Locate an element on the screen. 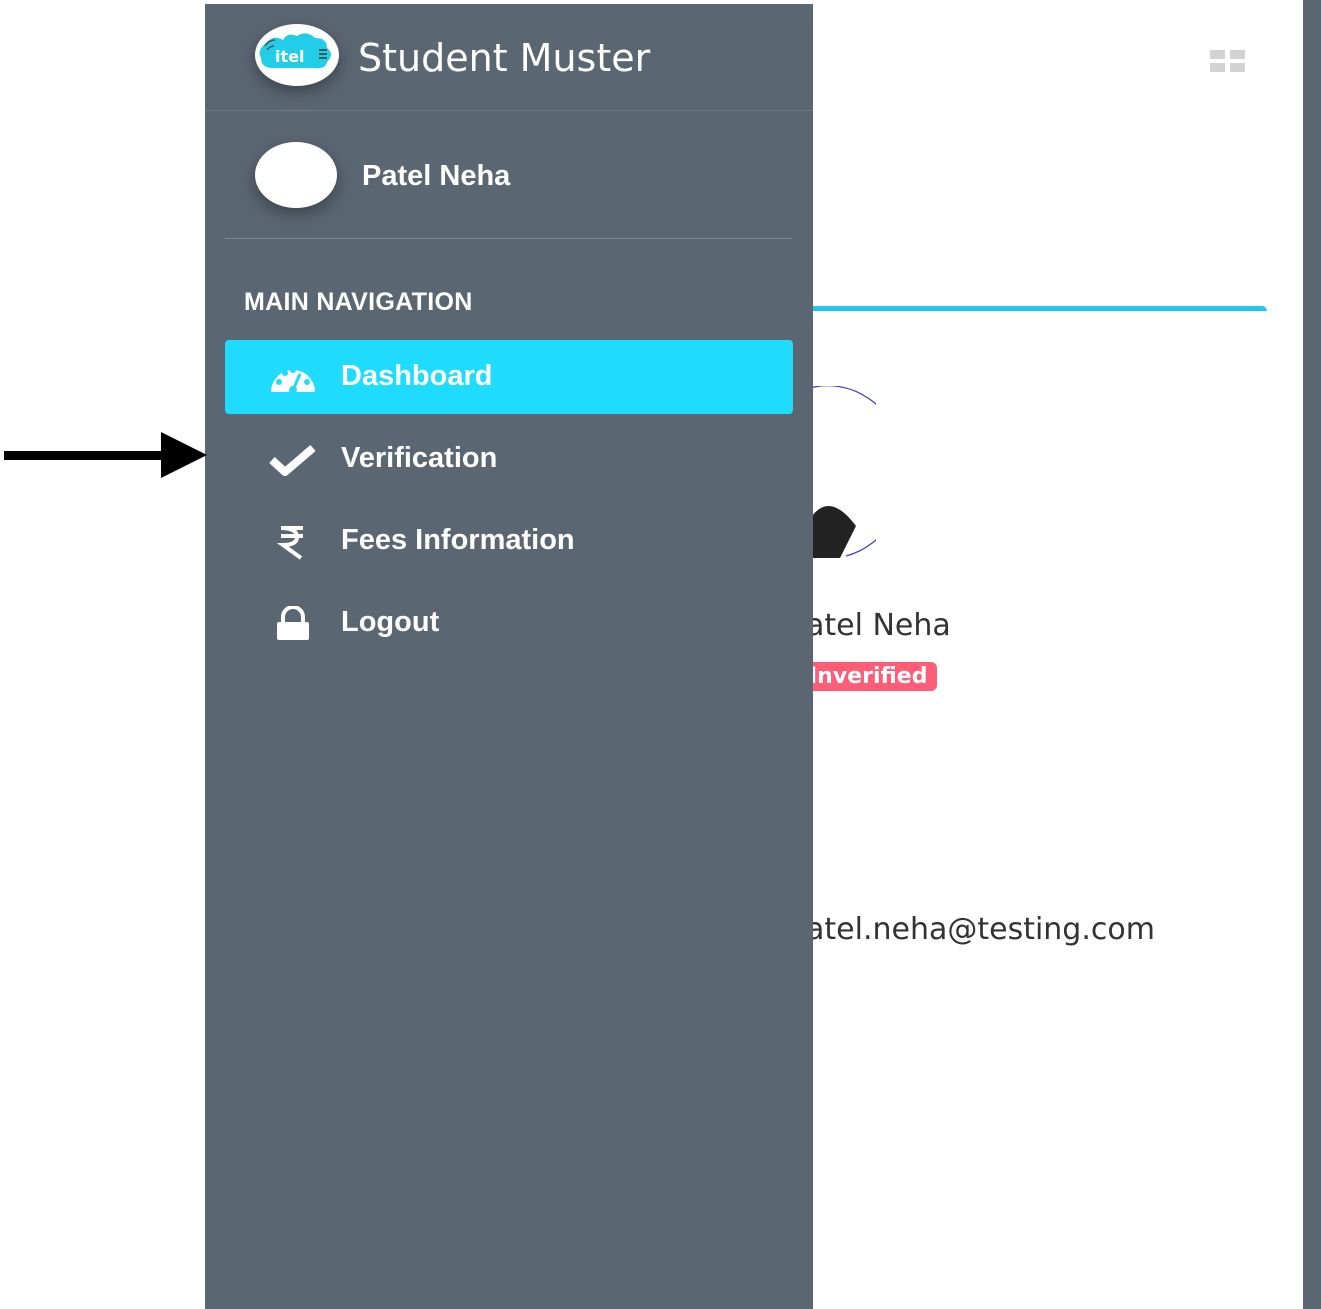 Image resolution: width=1321 pixels, height=1309 pixels. profile-name: atel Neha is located at coordinates (878, 625).